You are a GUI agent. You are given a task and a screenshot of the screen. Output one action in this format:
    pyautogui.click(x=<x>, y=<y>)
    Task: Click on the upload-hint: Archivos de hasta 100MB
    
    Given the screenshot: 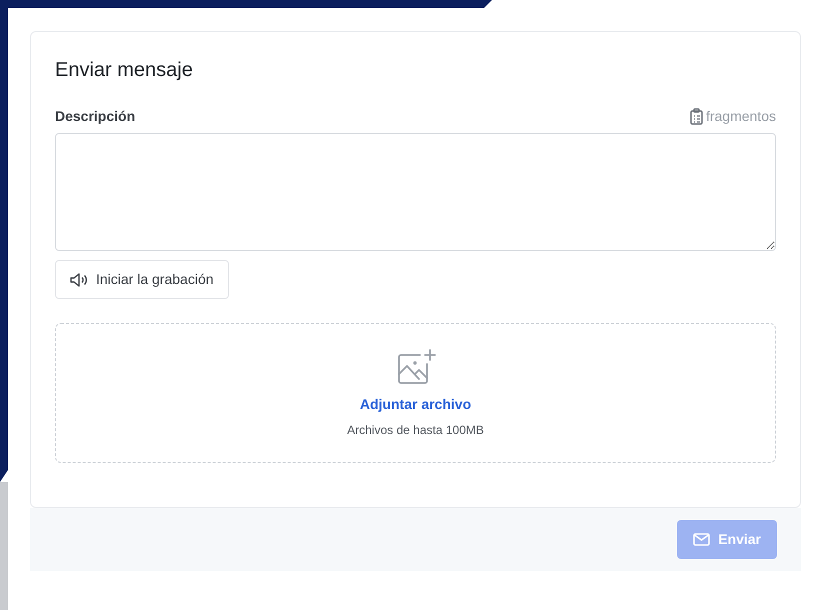 What is the action you would take?
    pyautogui.click(x=415, y=430)
    